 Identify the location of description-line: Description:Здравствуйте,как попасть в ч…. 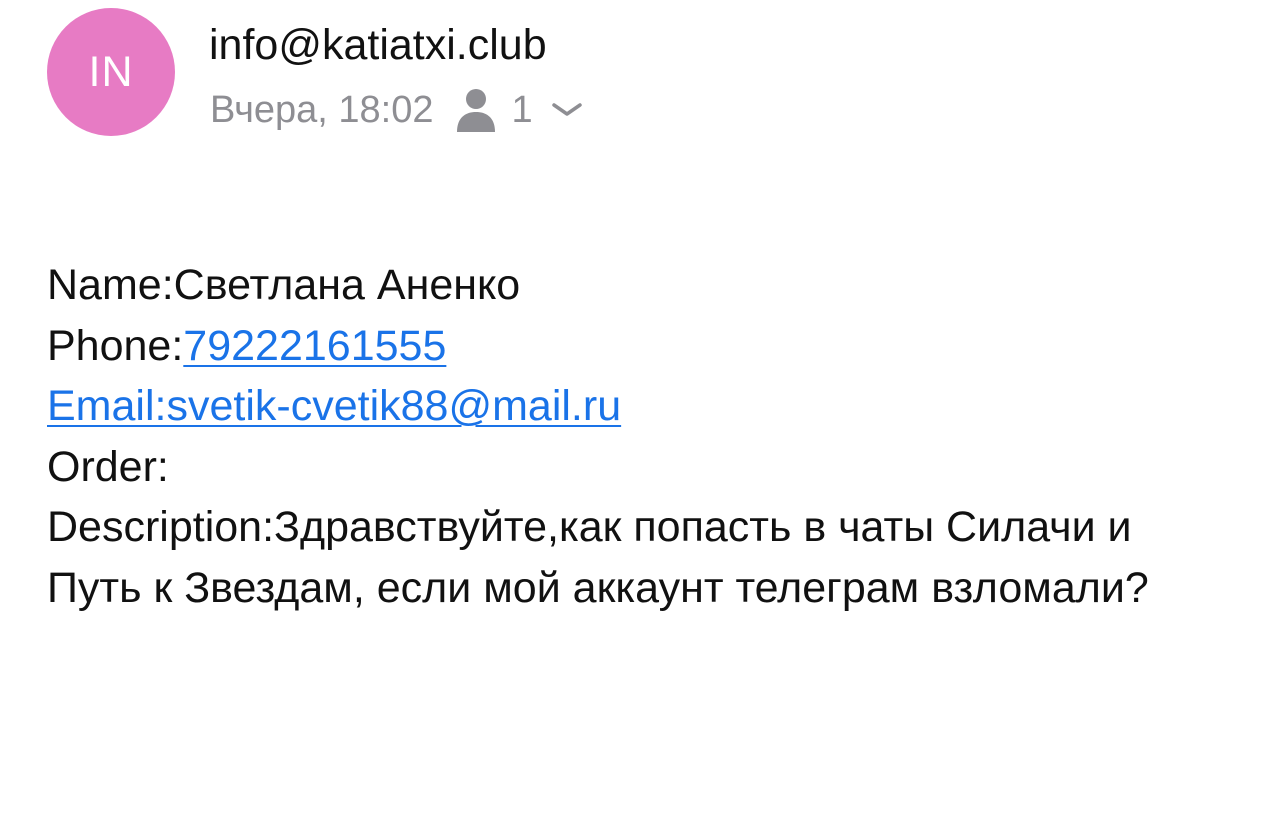
(642, 557).